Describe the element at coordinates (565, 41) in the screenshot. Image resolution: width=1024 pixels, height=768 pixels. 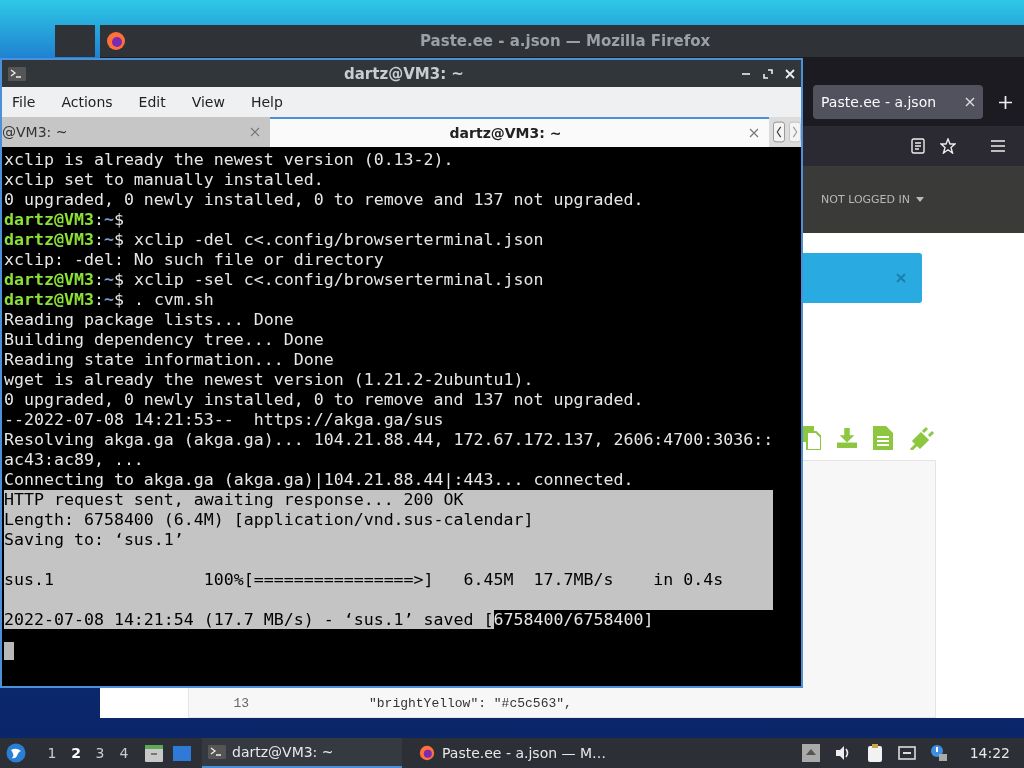
I see `window-title: Paste.ee - a.json — Mozilla Firefox` at that location.